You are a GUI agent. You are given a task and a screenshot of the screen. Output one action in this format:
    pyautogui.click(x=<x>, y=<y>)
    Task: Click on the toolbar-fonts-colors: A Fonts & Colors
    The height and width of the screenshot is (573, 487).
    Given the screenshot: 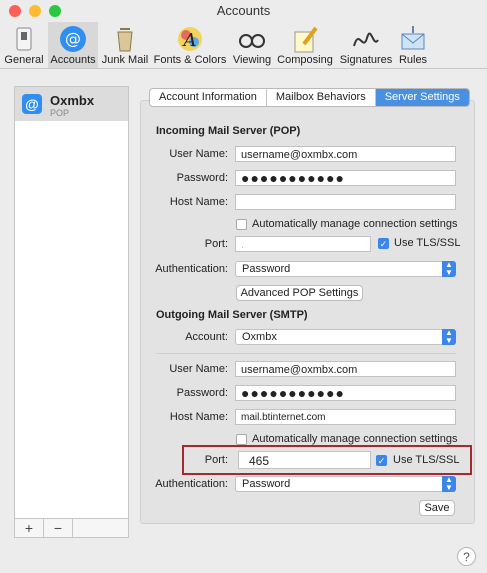 What is the action you would take?
    pyautogui.click(x=190, y=45)
    